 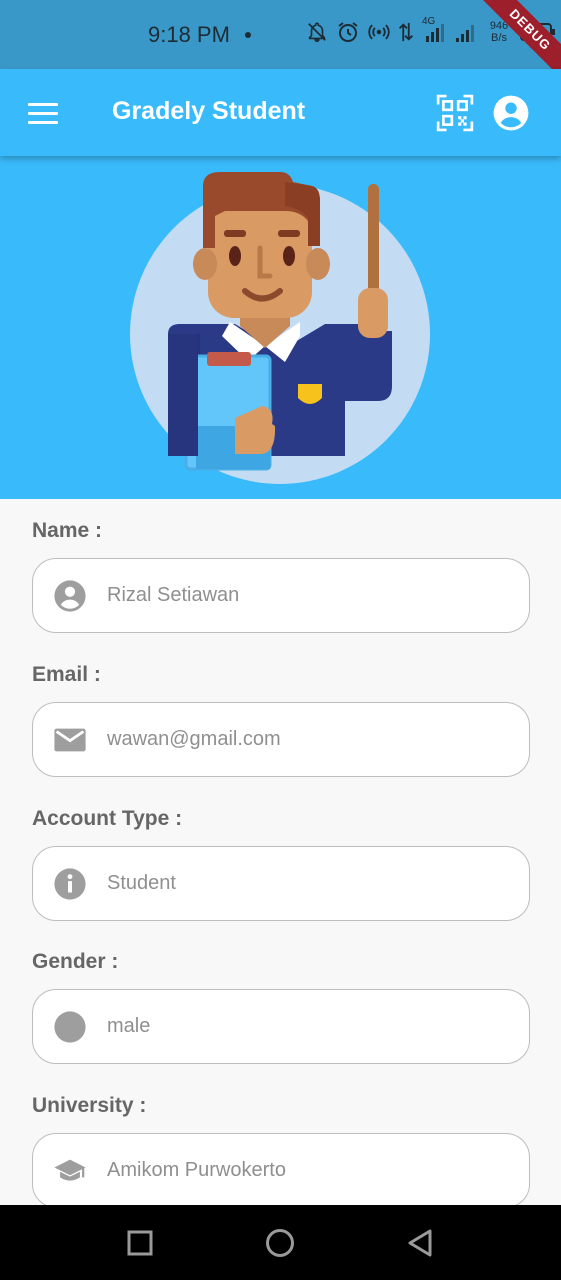 What do you see at coordinates (455, 113) in the screenshot?
I see `qr-code-icon` at bounding box center [455, 113].